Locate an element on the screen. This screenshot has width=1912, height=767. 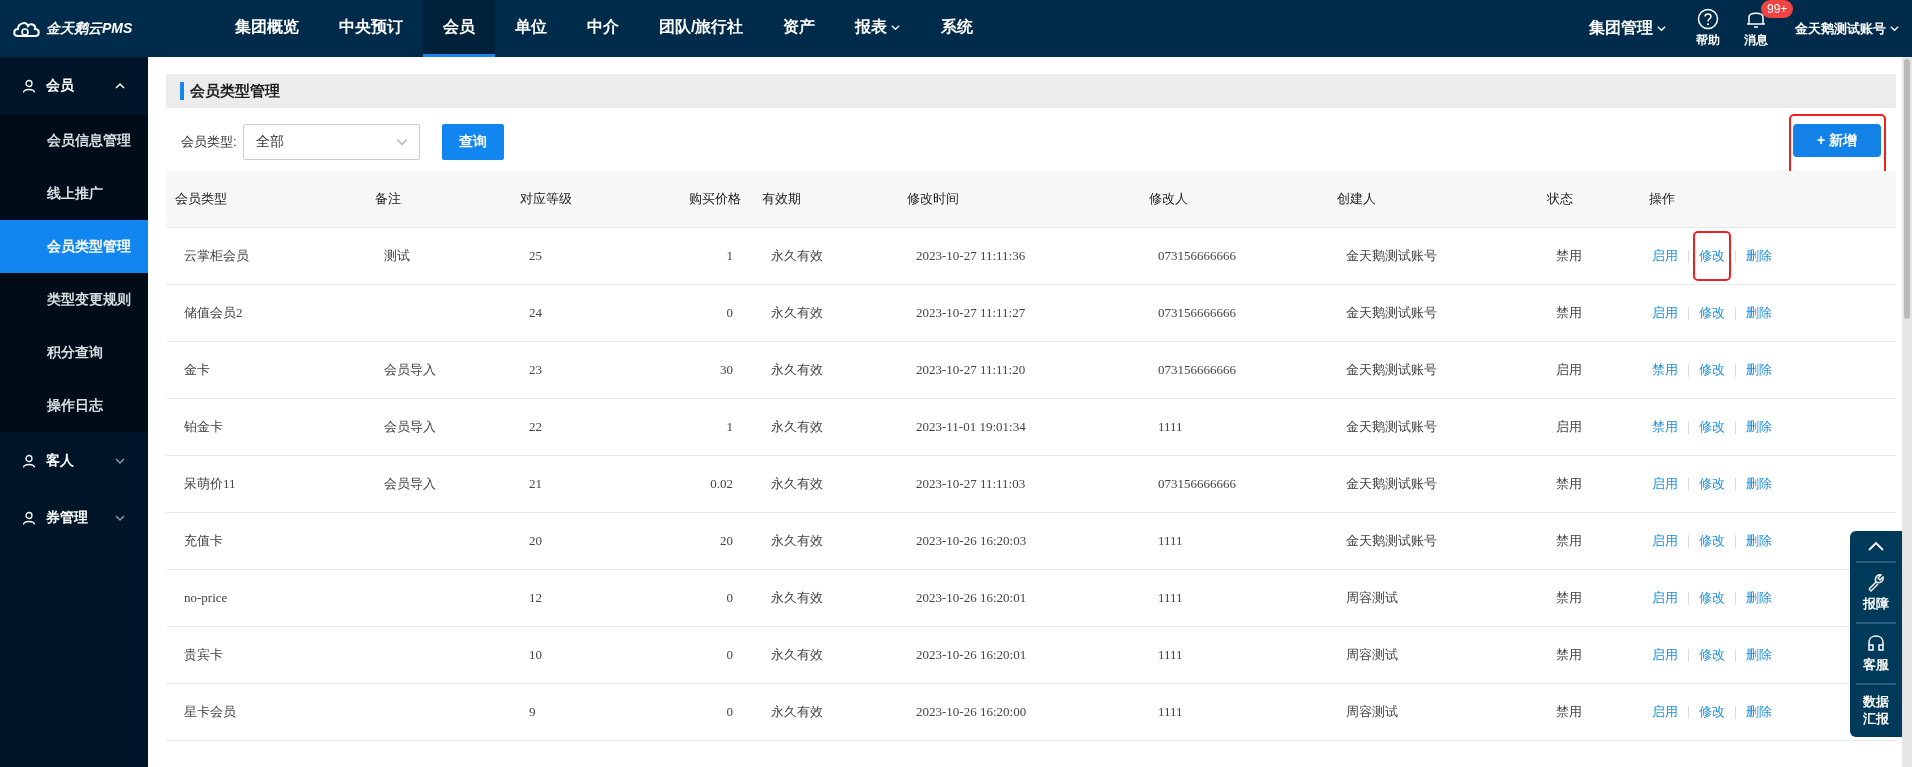
chevron-up-icon is located at coordinates (1876, 546).